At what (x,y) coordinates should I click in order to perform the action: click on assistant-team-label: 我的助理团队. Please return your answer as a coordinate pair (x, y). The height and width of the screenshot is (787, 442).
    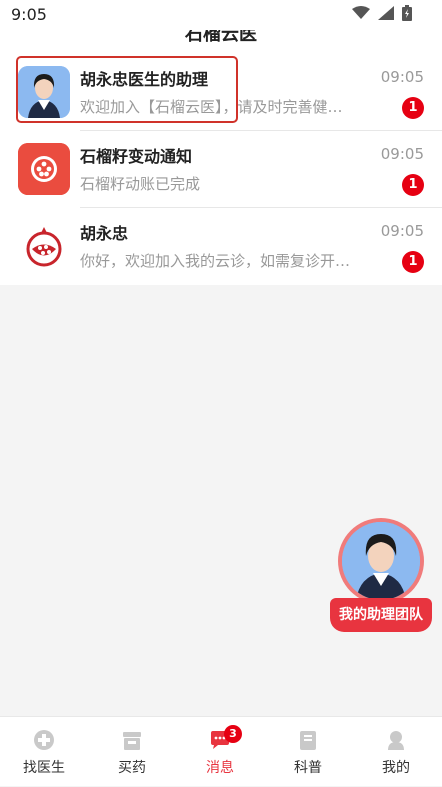
    Looking at the image, I should click on (381, 615).